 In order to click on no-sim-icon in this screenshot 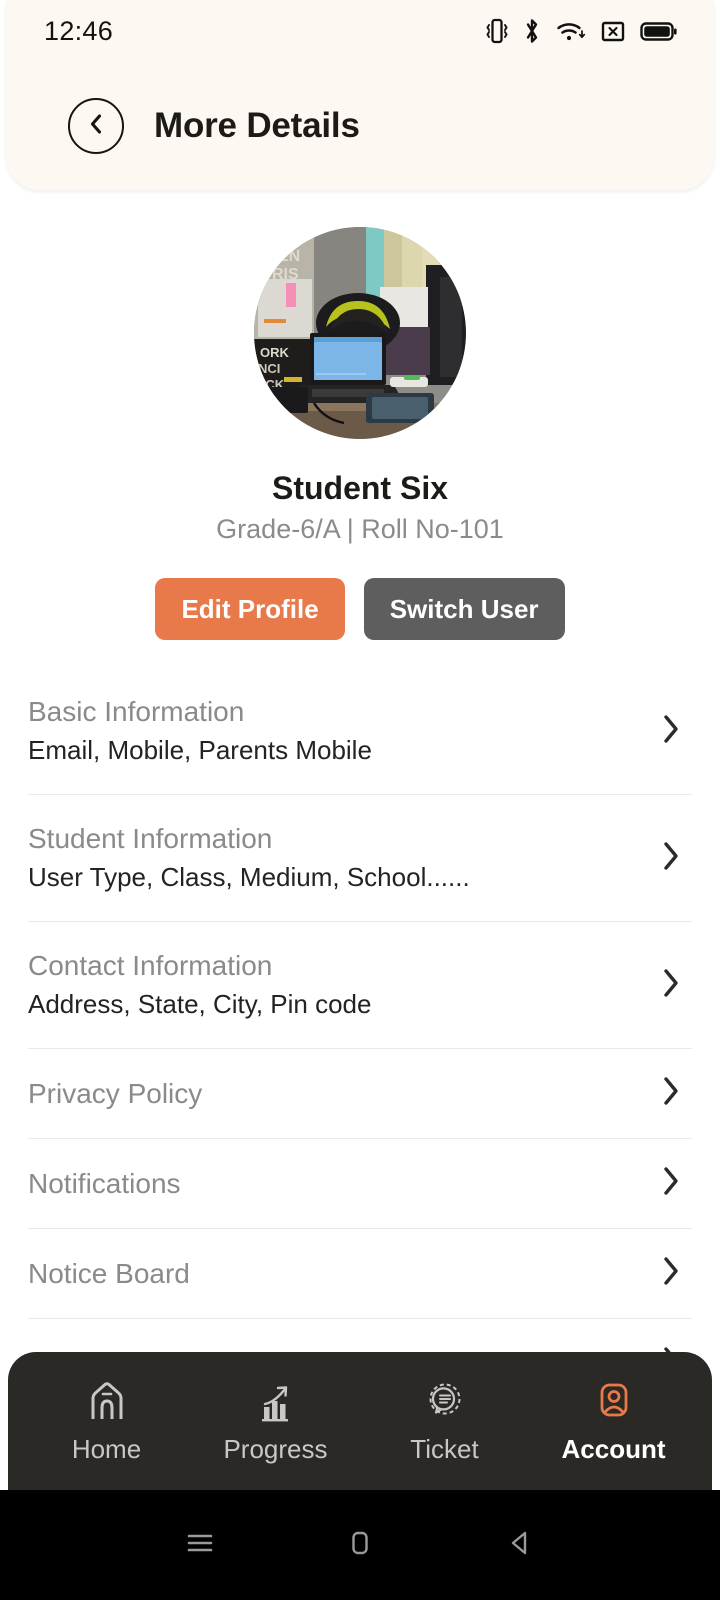, I will do `click(613, 31)`.